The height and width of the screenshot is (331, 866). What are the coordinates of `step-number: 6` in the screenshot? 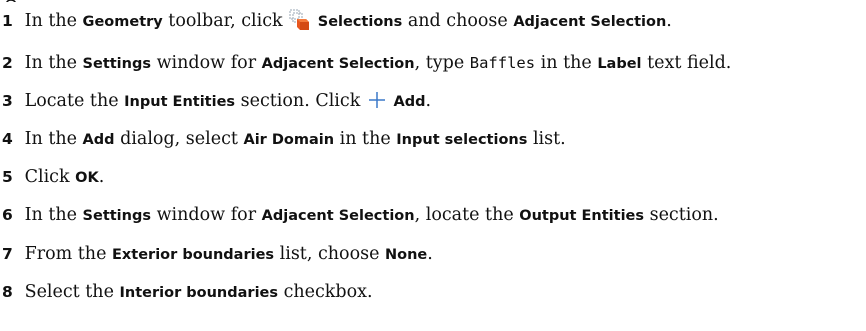 It's located at (7, 215).